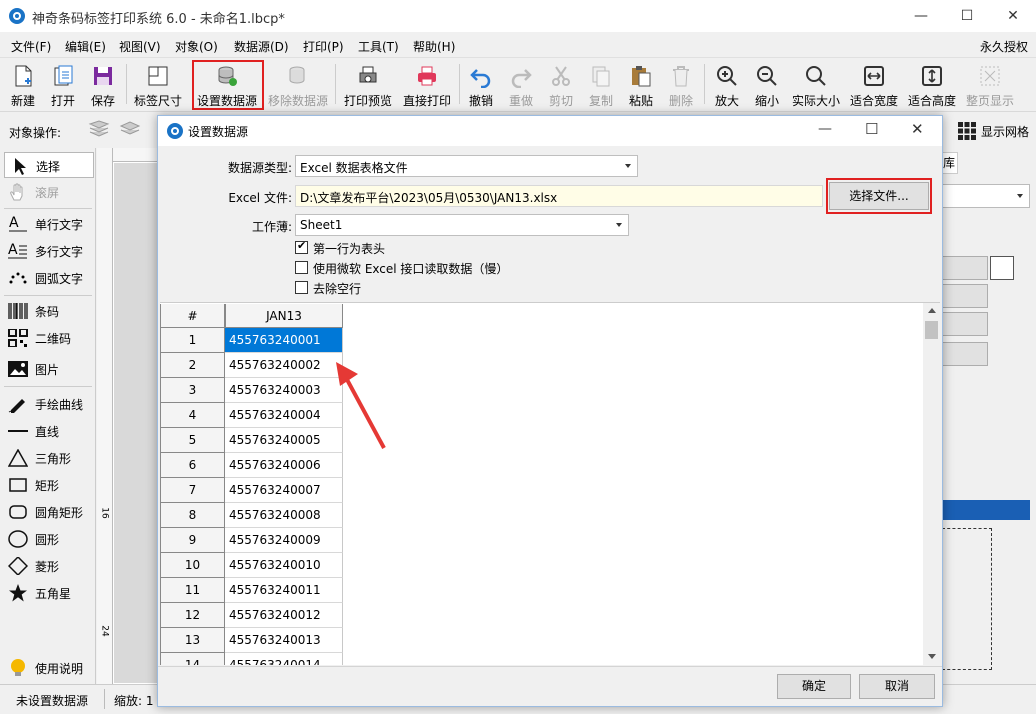 The height and width of the screenshot is (714, 1036). What do you see at coordinates (63, 85) in the screenshot?
I see `open-button: 打开` at bounding box center [63, 85].